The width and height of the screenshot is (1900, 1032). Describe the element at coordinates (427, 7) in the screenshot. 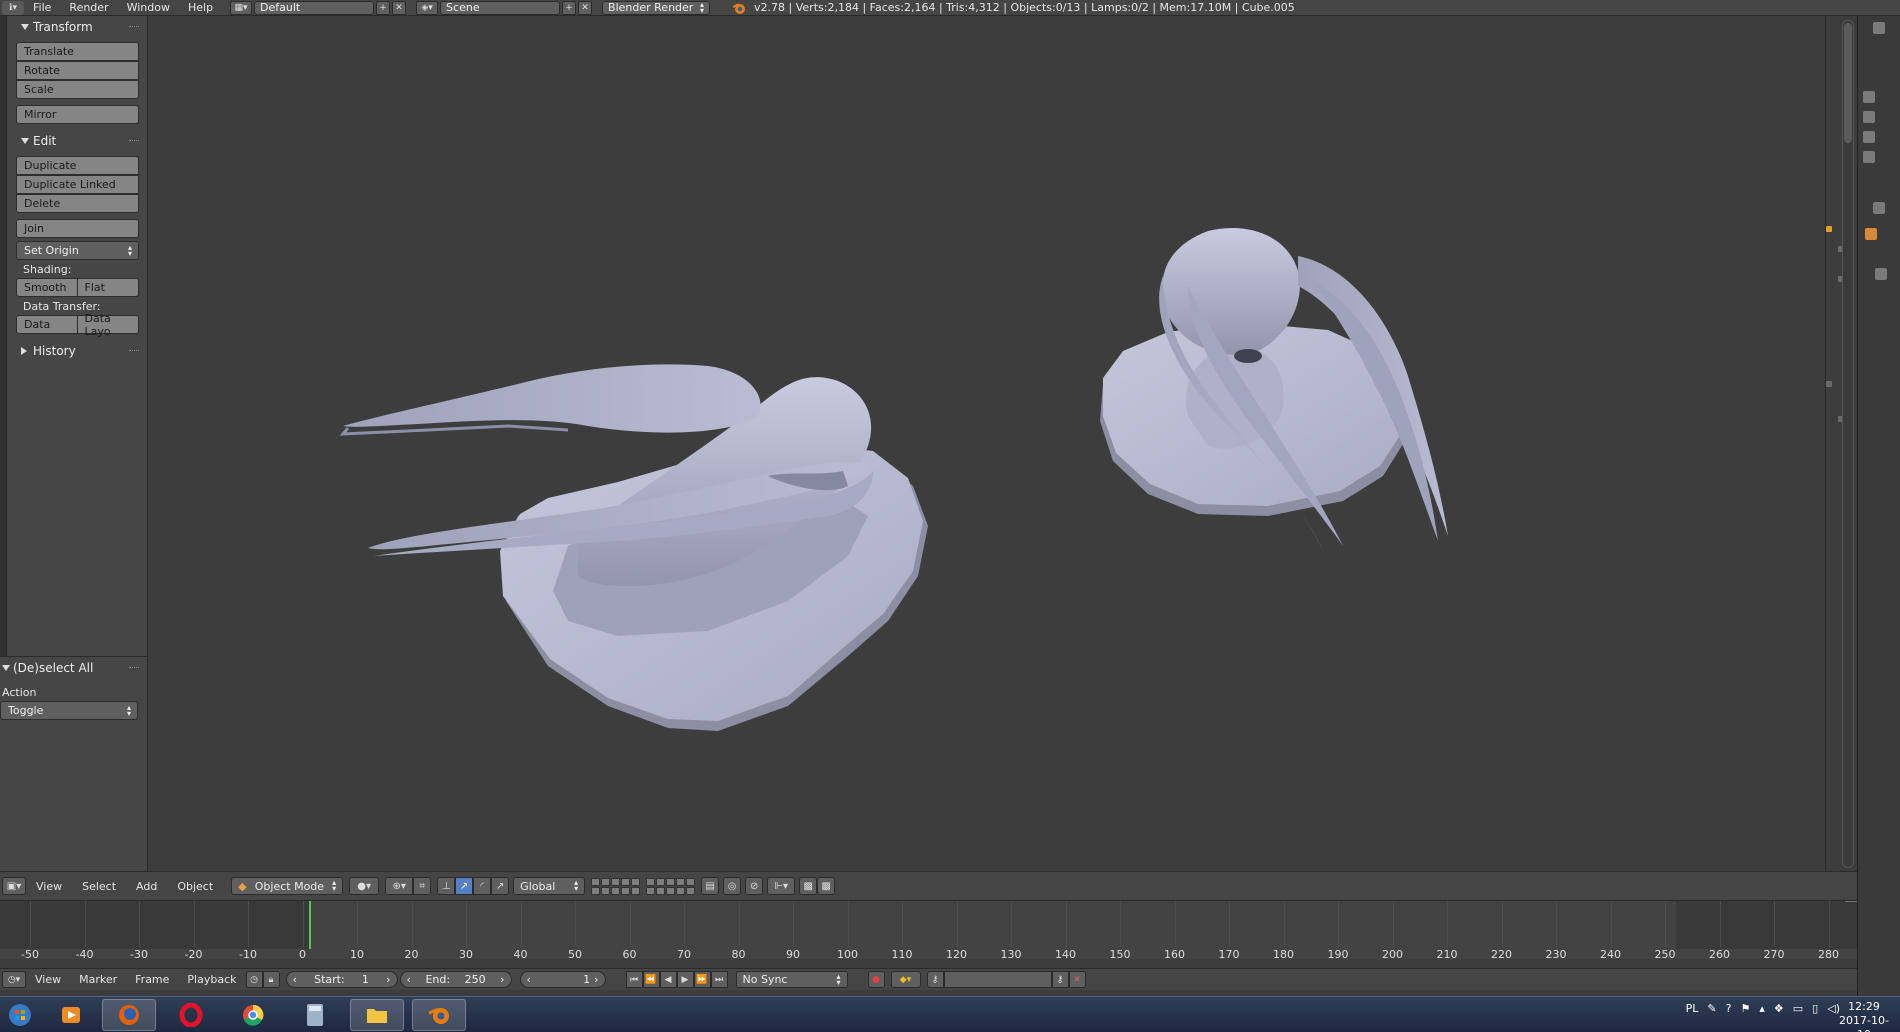

I see `scene-browse: ◈▾` at that location.